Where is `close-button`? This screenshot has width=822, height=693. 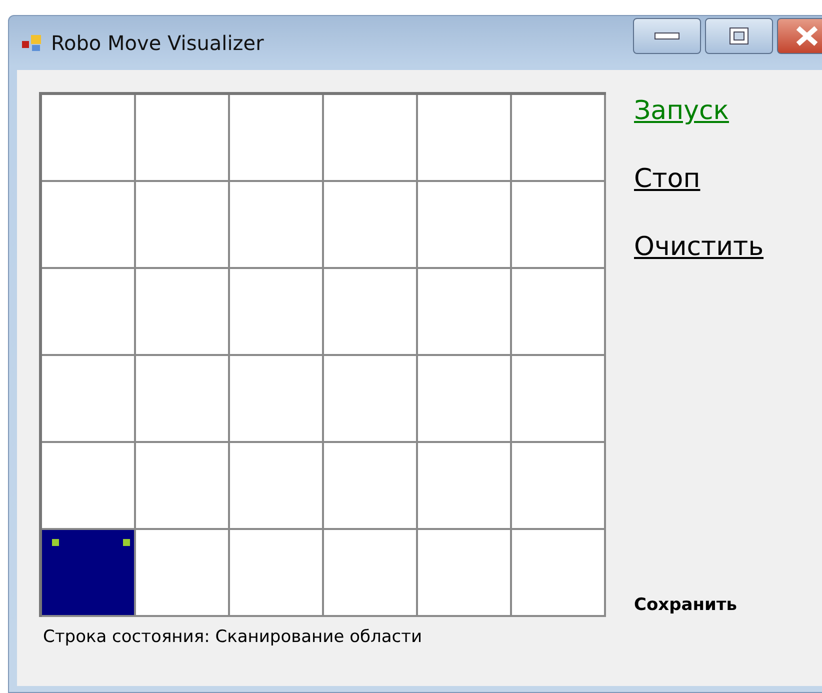 close-button is located at coordinates (799, 36).